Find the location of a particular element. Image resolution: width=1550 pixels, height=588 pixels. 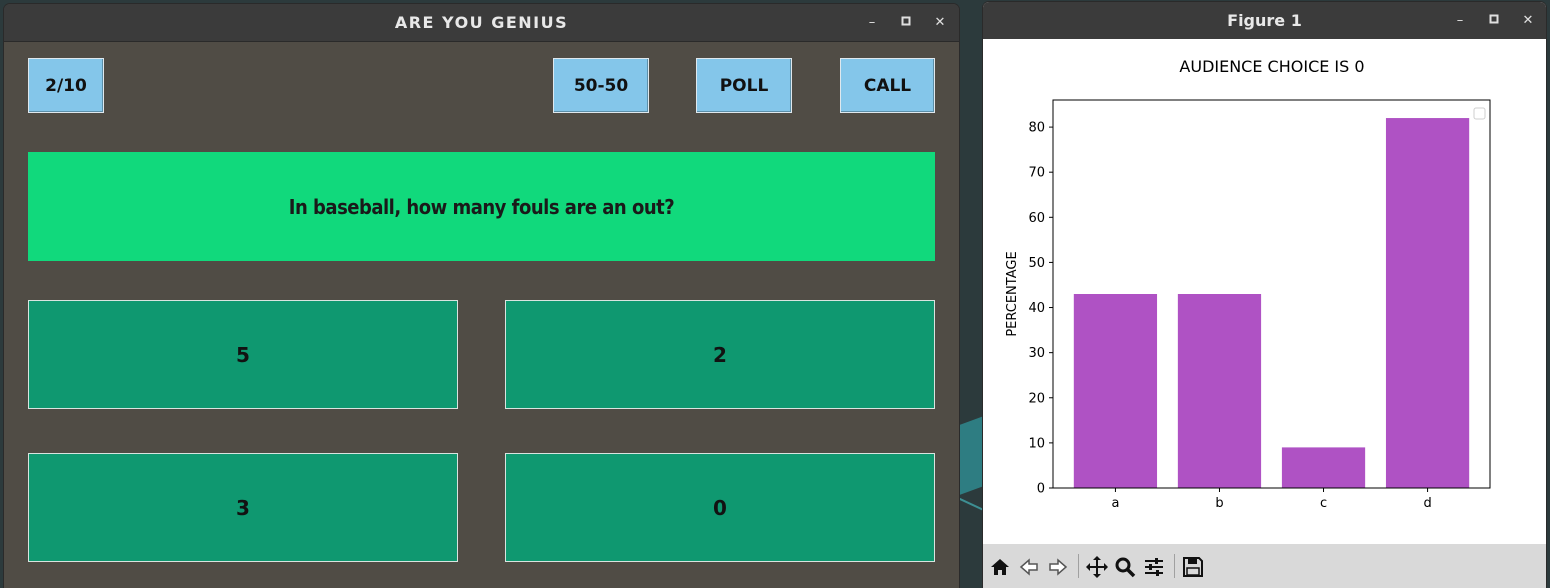

home-icon is located at coordinates (1000, 567).